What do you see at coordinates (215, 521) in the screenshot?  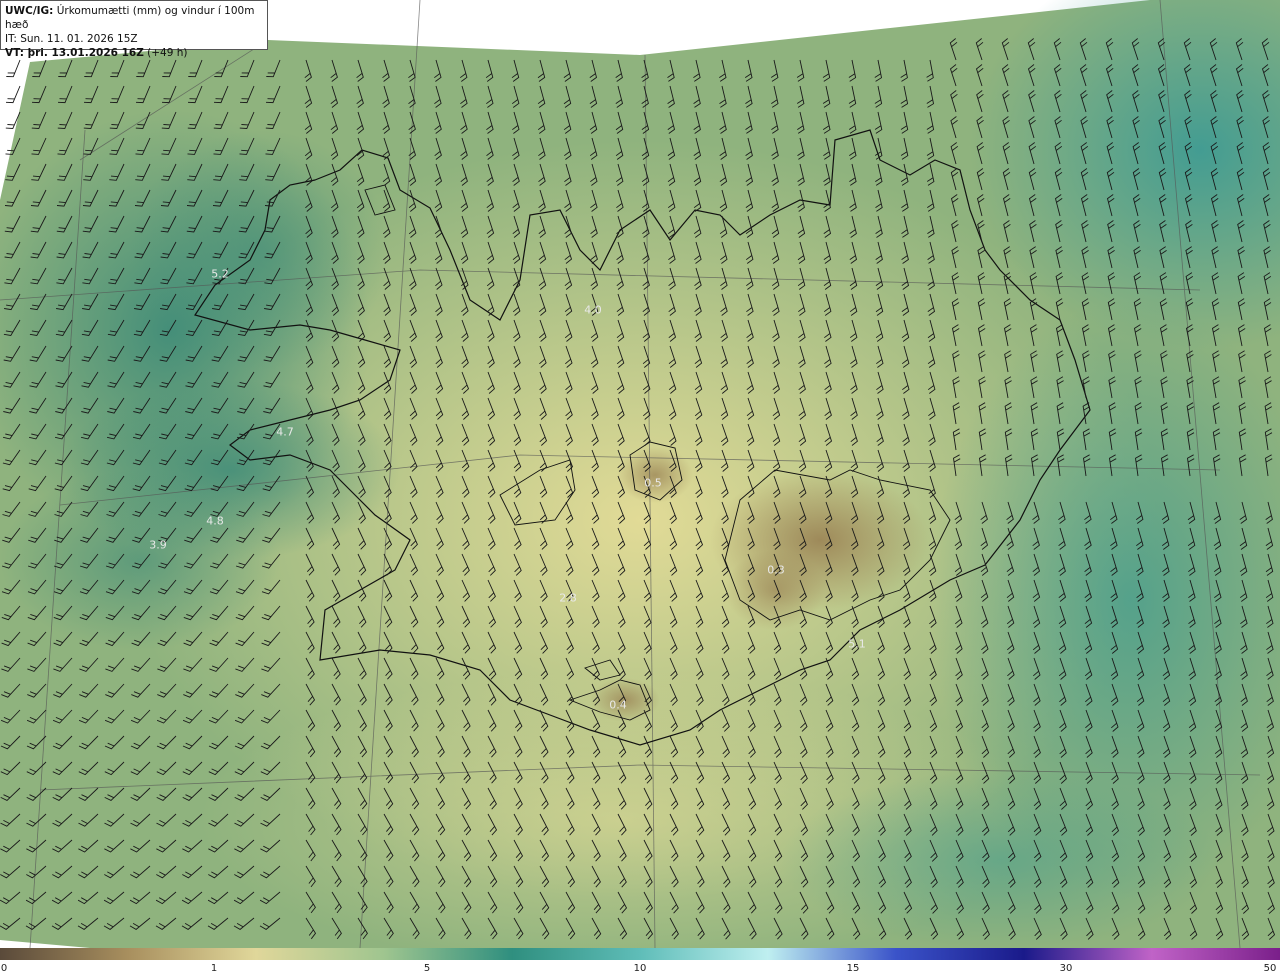 I see `value-label: 4.8` at bounding box center [215, 521].